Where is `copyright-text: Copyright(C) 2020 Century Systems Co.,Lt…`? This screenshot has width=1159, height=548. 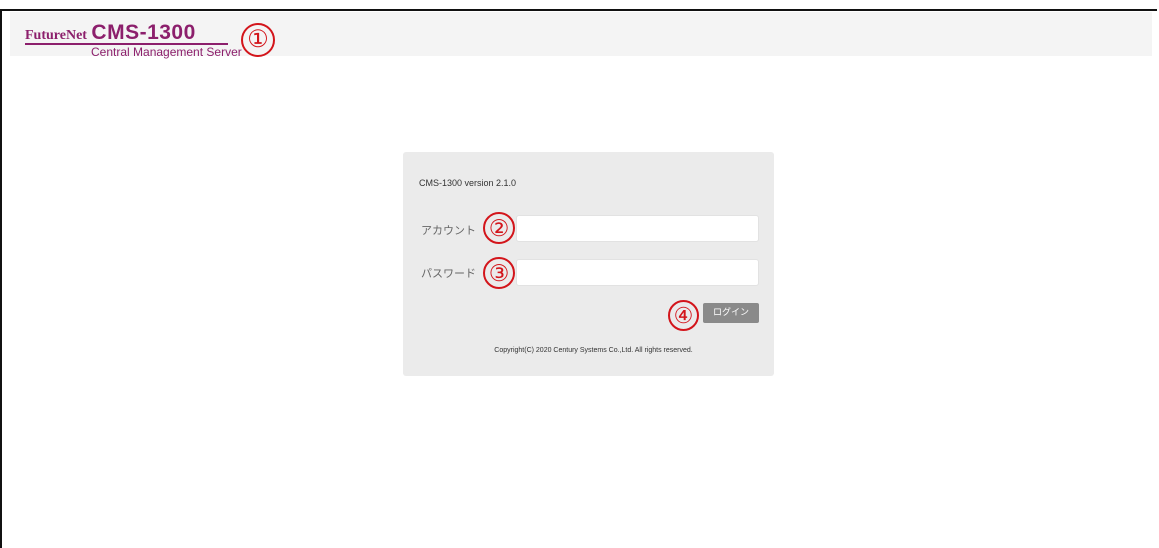
copyright-text: Copyright(C) 2020 Century Systems Co.,Lt… is located at coordinates (593, 350).